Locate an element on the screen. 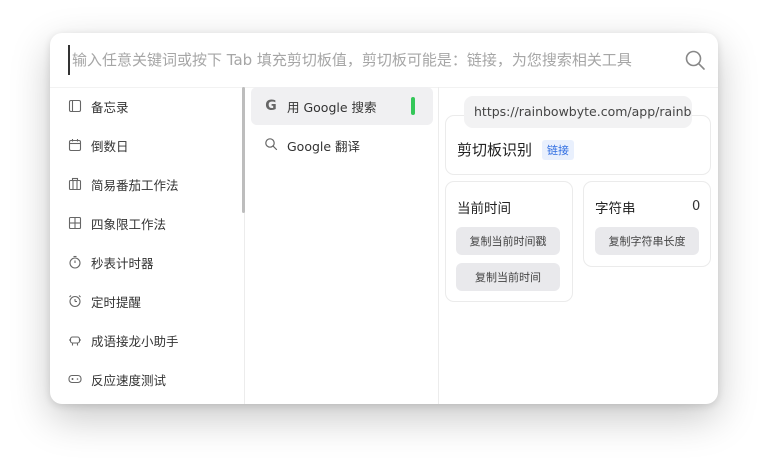 This screenshot has height=470, width=768. string-length-count: 0 is located at coordinates (696, 206).